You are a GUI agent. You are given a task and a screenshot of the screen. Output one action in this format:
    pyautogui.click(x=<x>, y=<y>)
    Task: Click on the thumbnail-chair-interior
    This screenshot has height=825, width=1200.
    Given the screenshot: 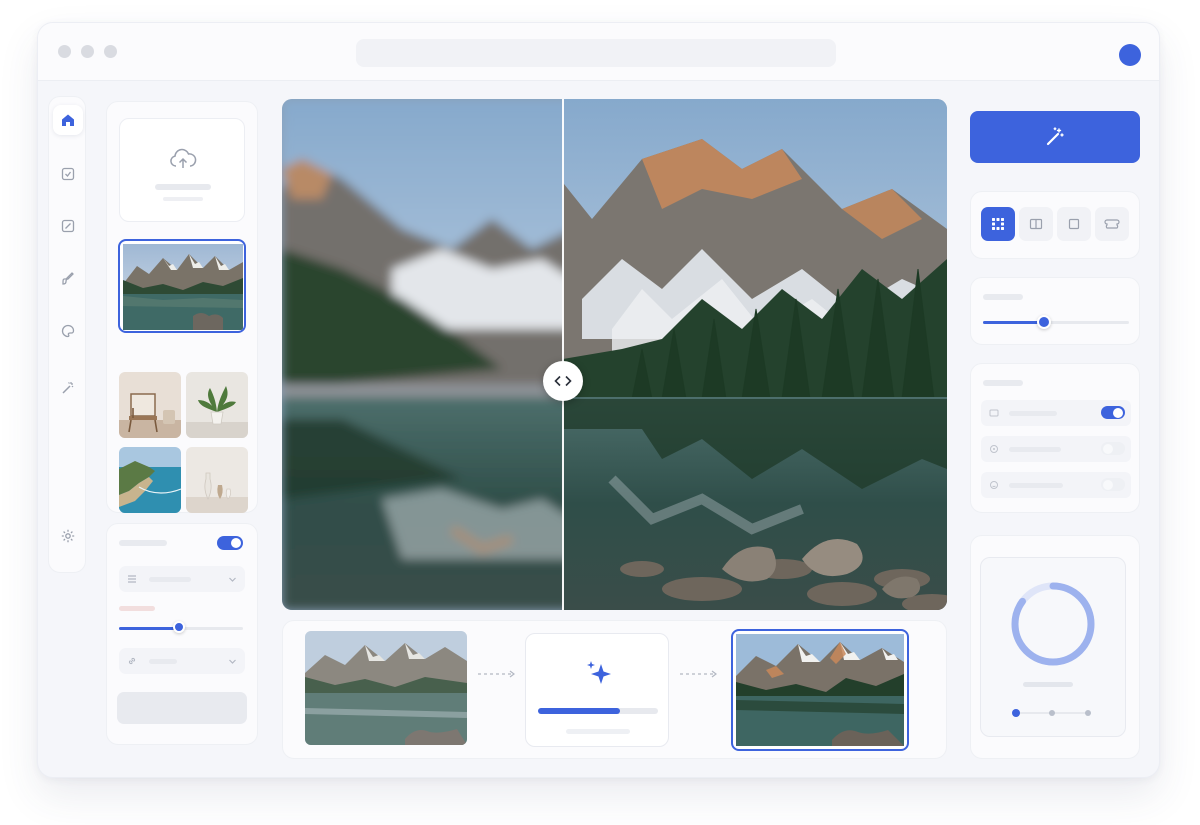 What is the action you would take?
    pyautogui.click(x=150, y=405)
    